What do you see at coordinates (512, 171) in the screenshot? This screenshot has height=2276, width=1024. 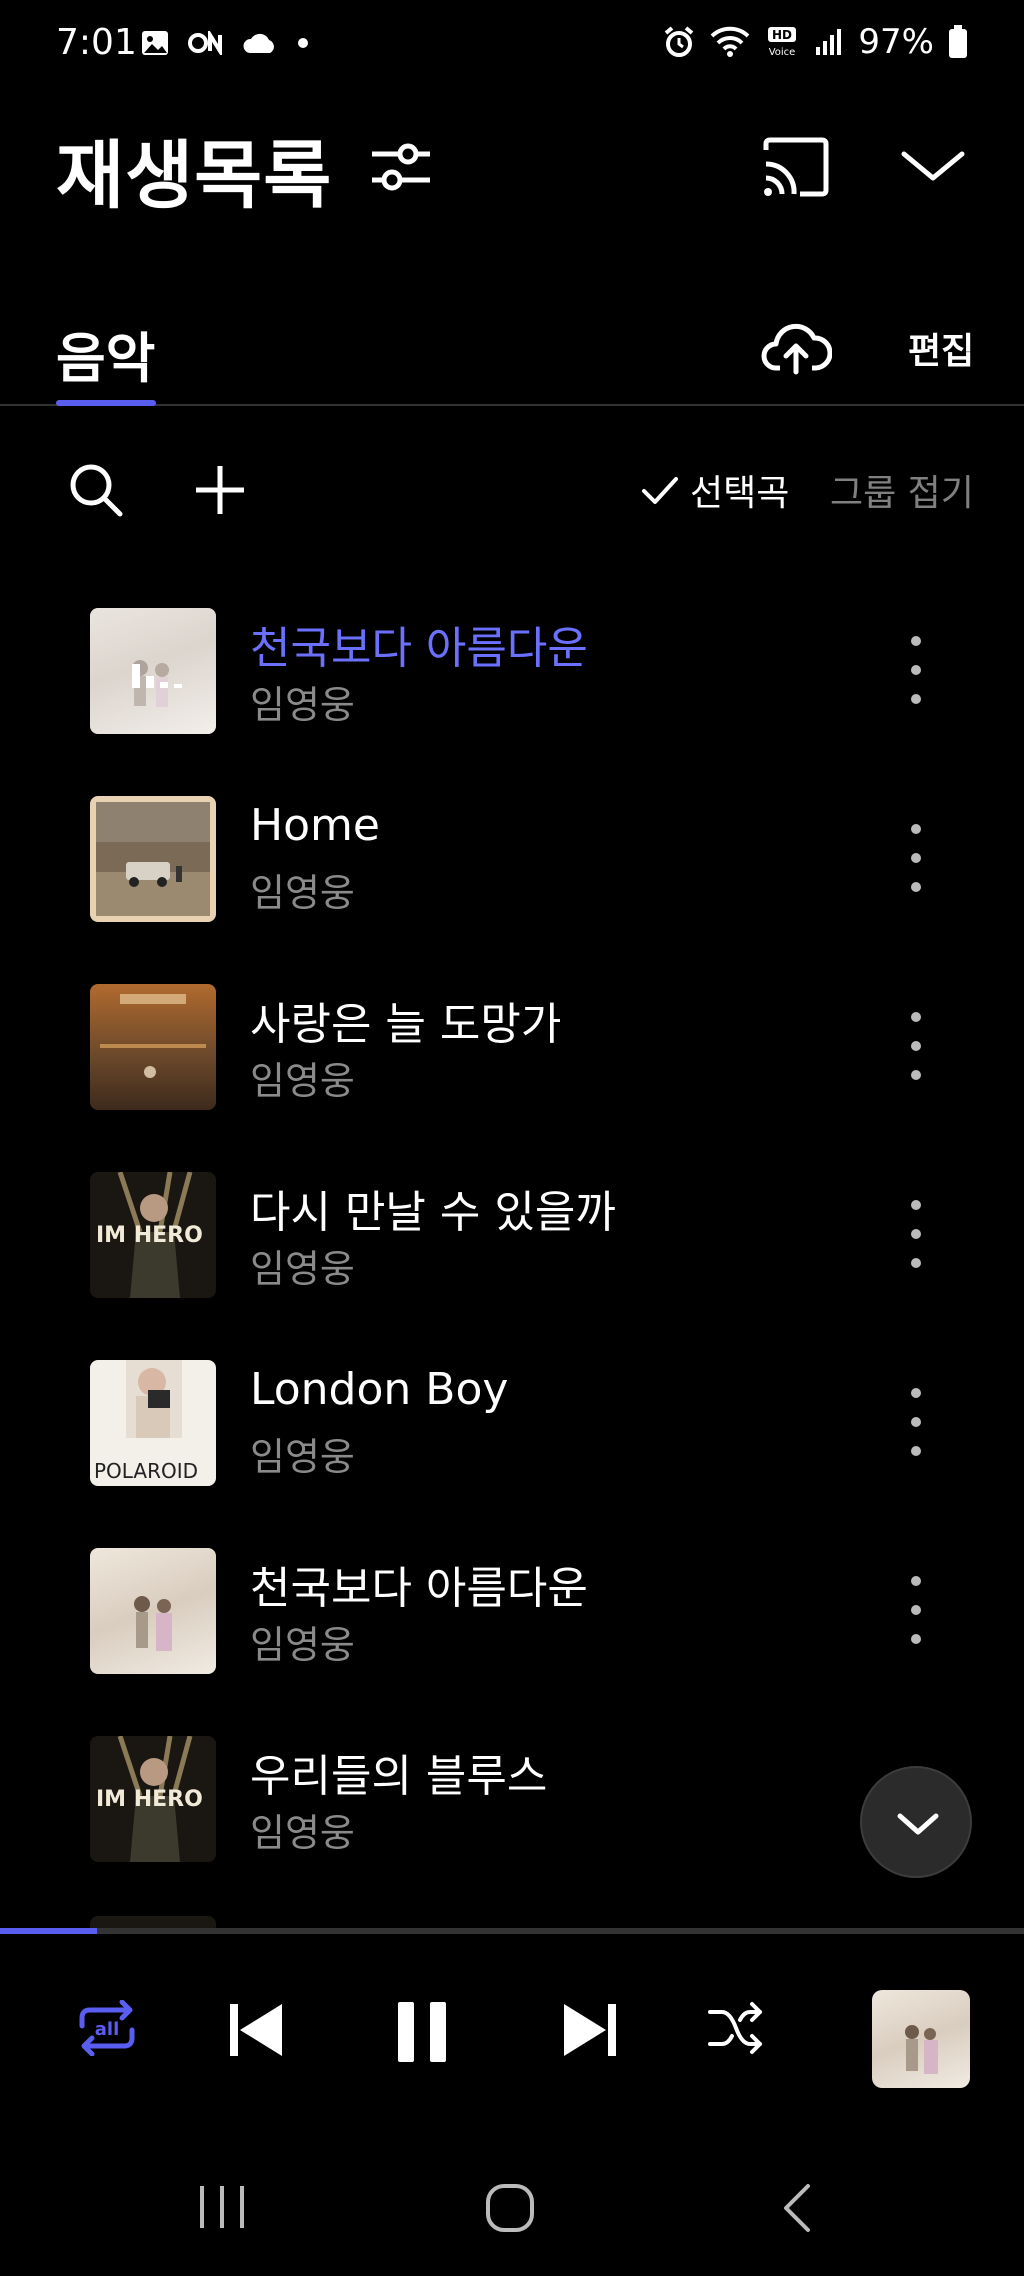 I see `app-header: 재생목록` at bounding box center [512, 171].